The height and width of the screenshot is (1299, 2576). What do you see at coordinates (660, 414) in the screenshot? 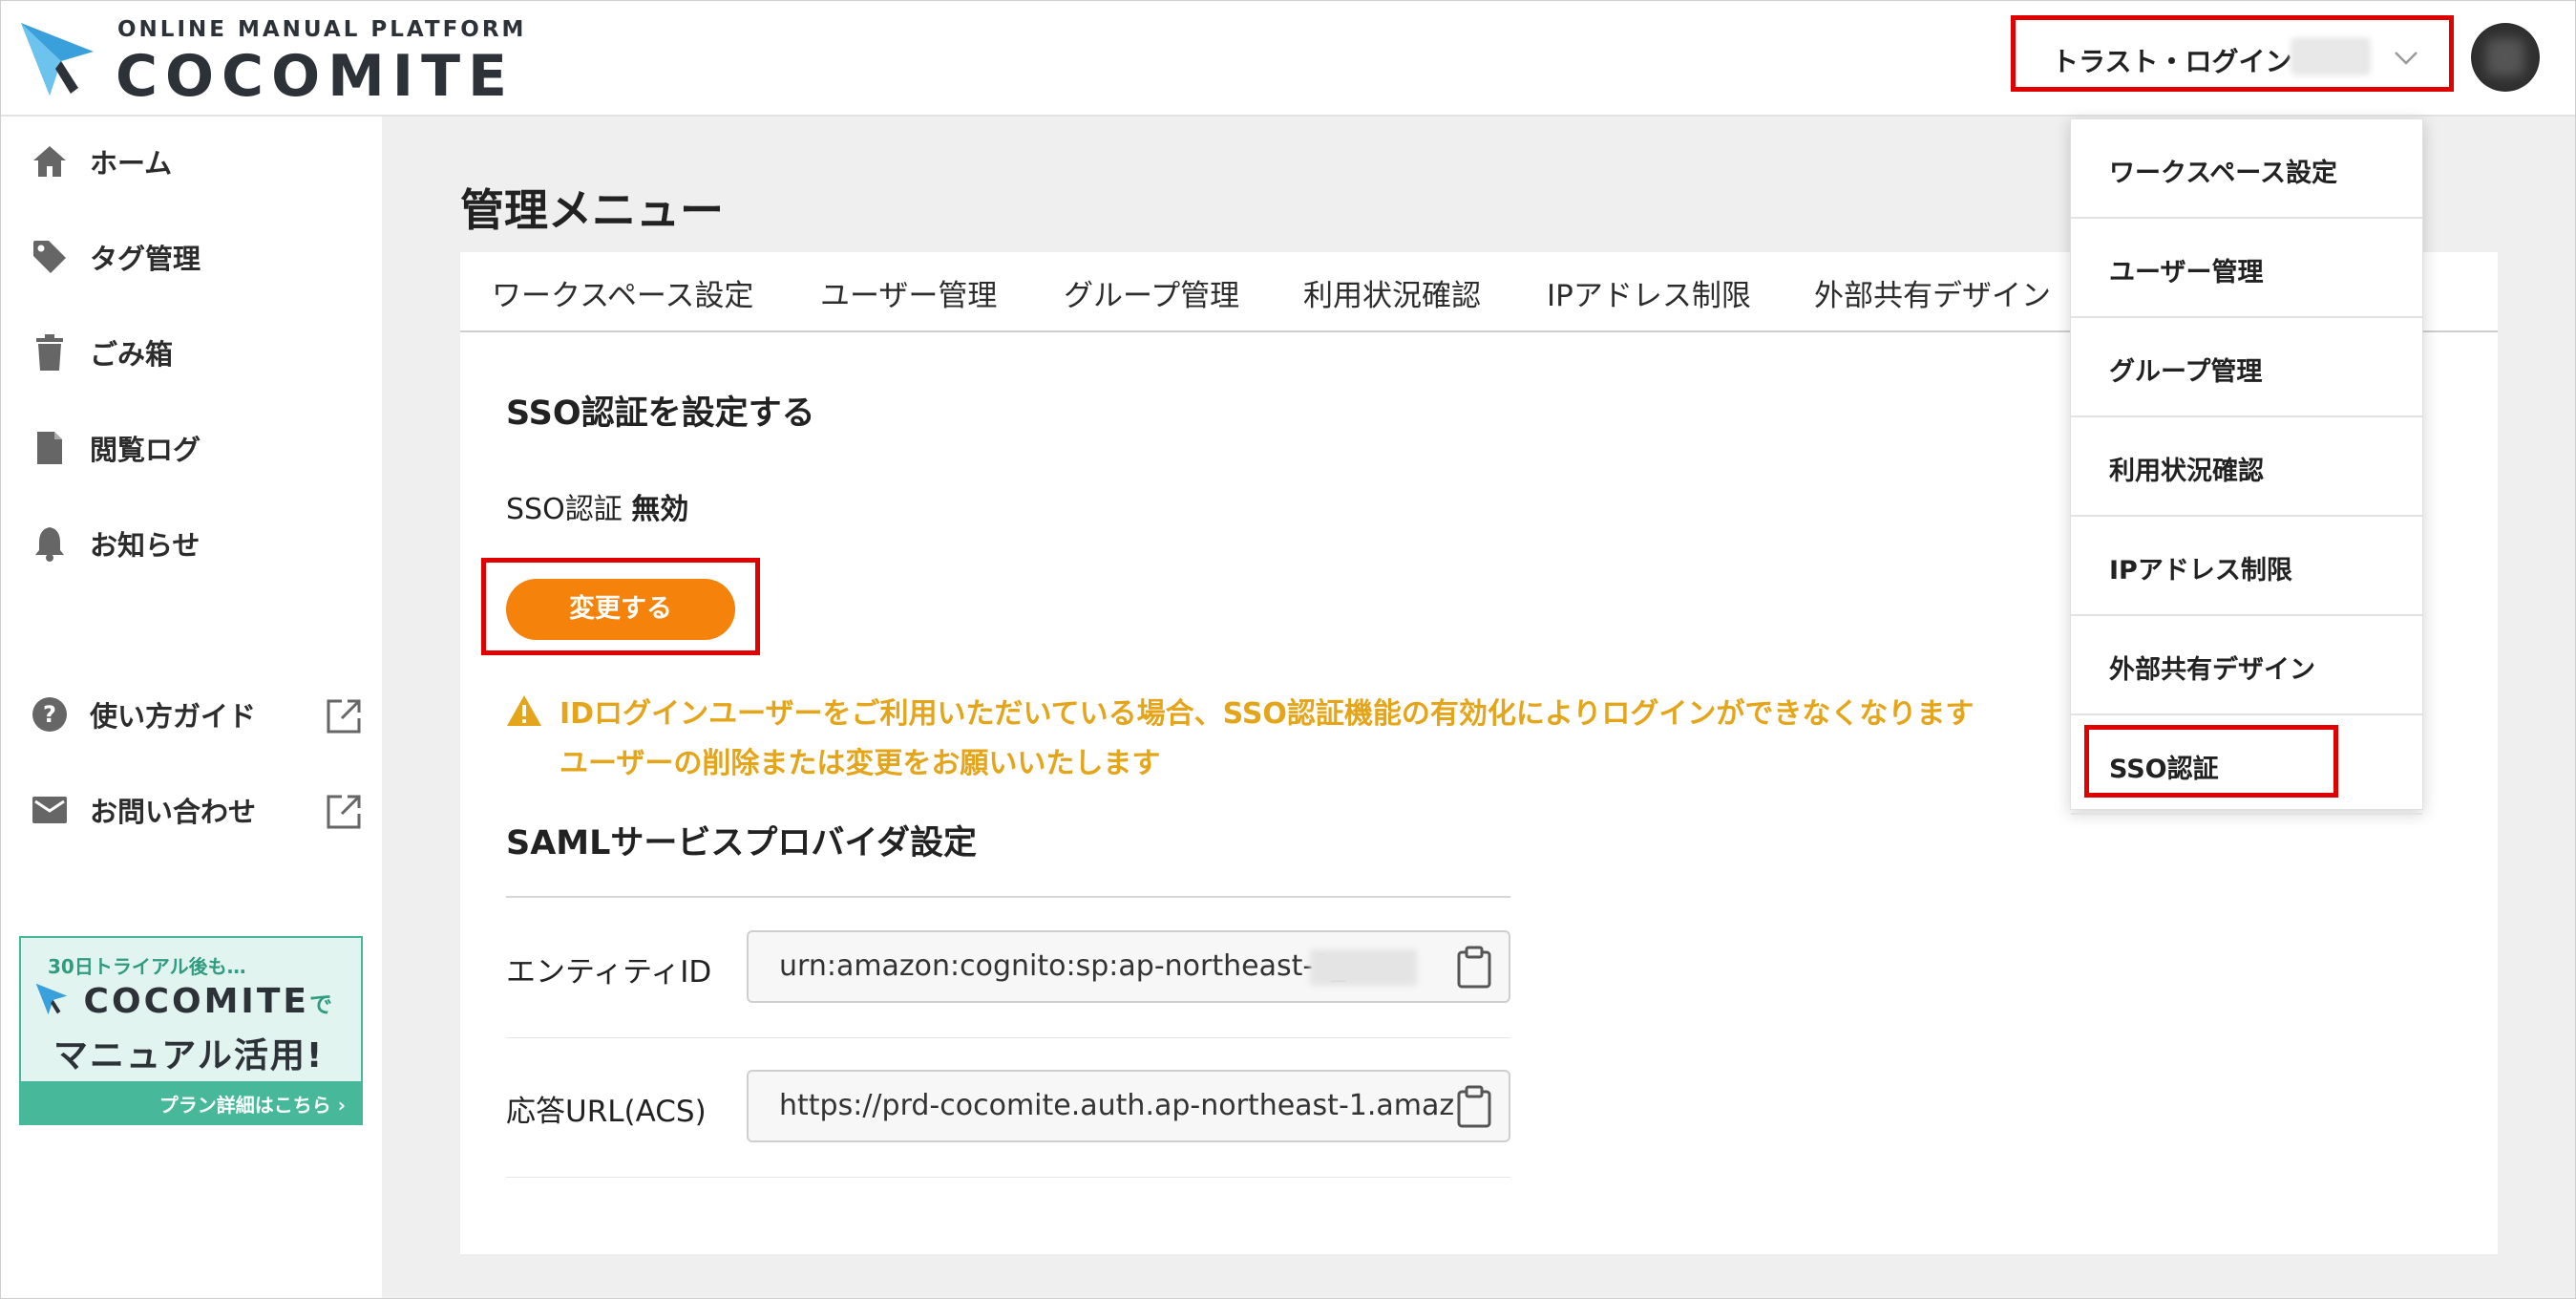
I see `sso-heading: SSO認証を設定する` at bounding box center [660, 414].